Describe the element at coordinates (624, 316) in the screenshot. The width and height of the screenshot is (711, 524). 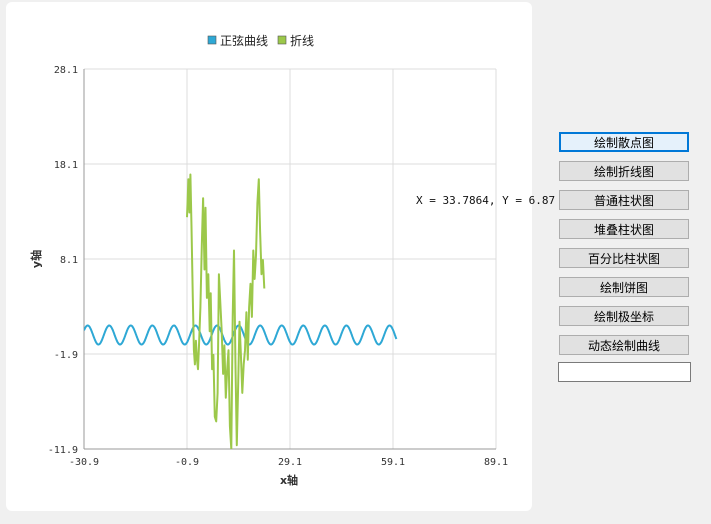
I see `draw-polar-button: 绘制极坐标` at that location.